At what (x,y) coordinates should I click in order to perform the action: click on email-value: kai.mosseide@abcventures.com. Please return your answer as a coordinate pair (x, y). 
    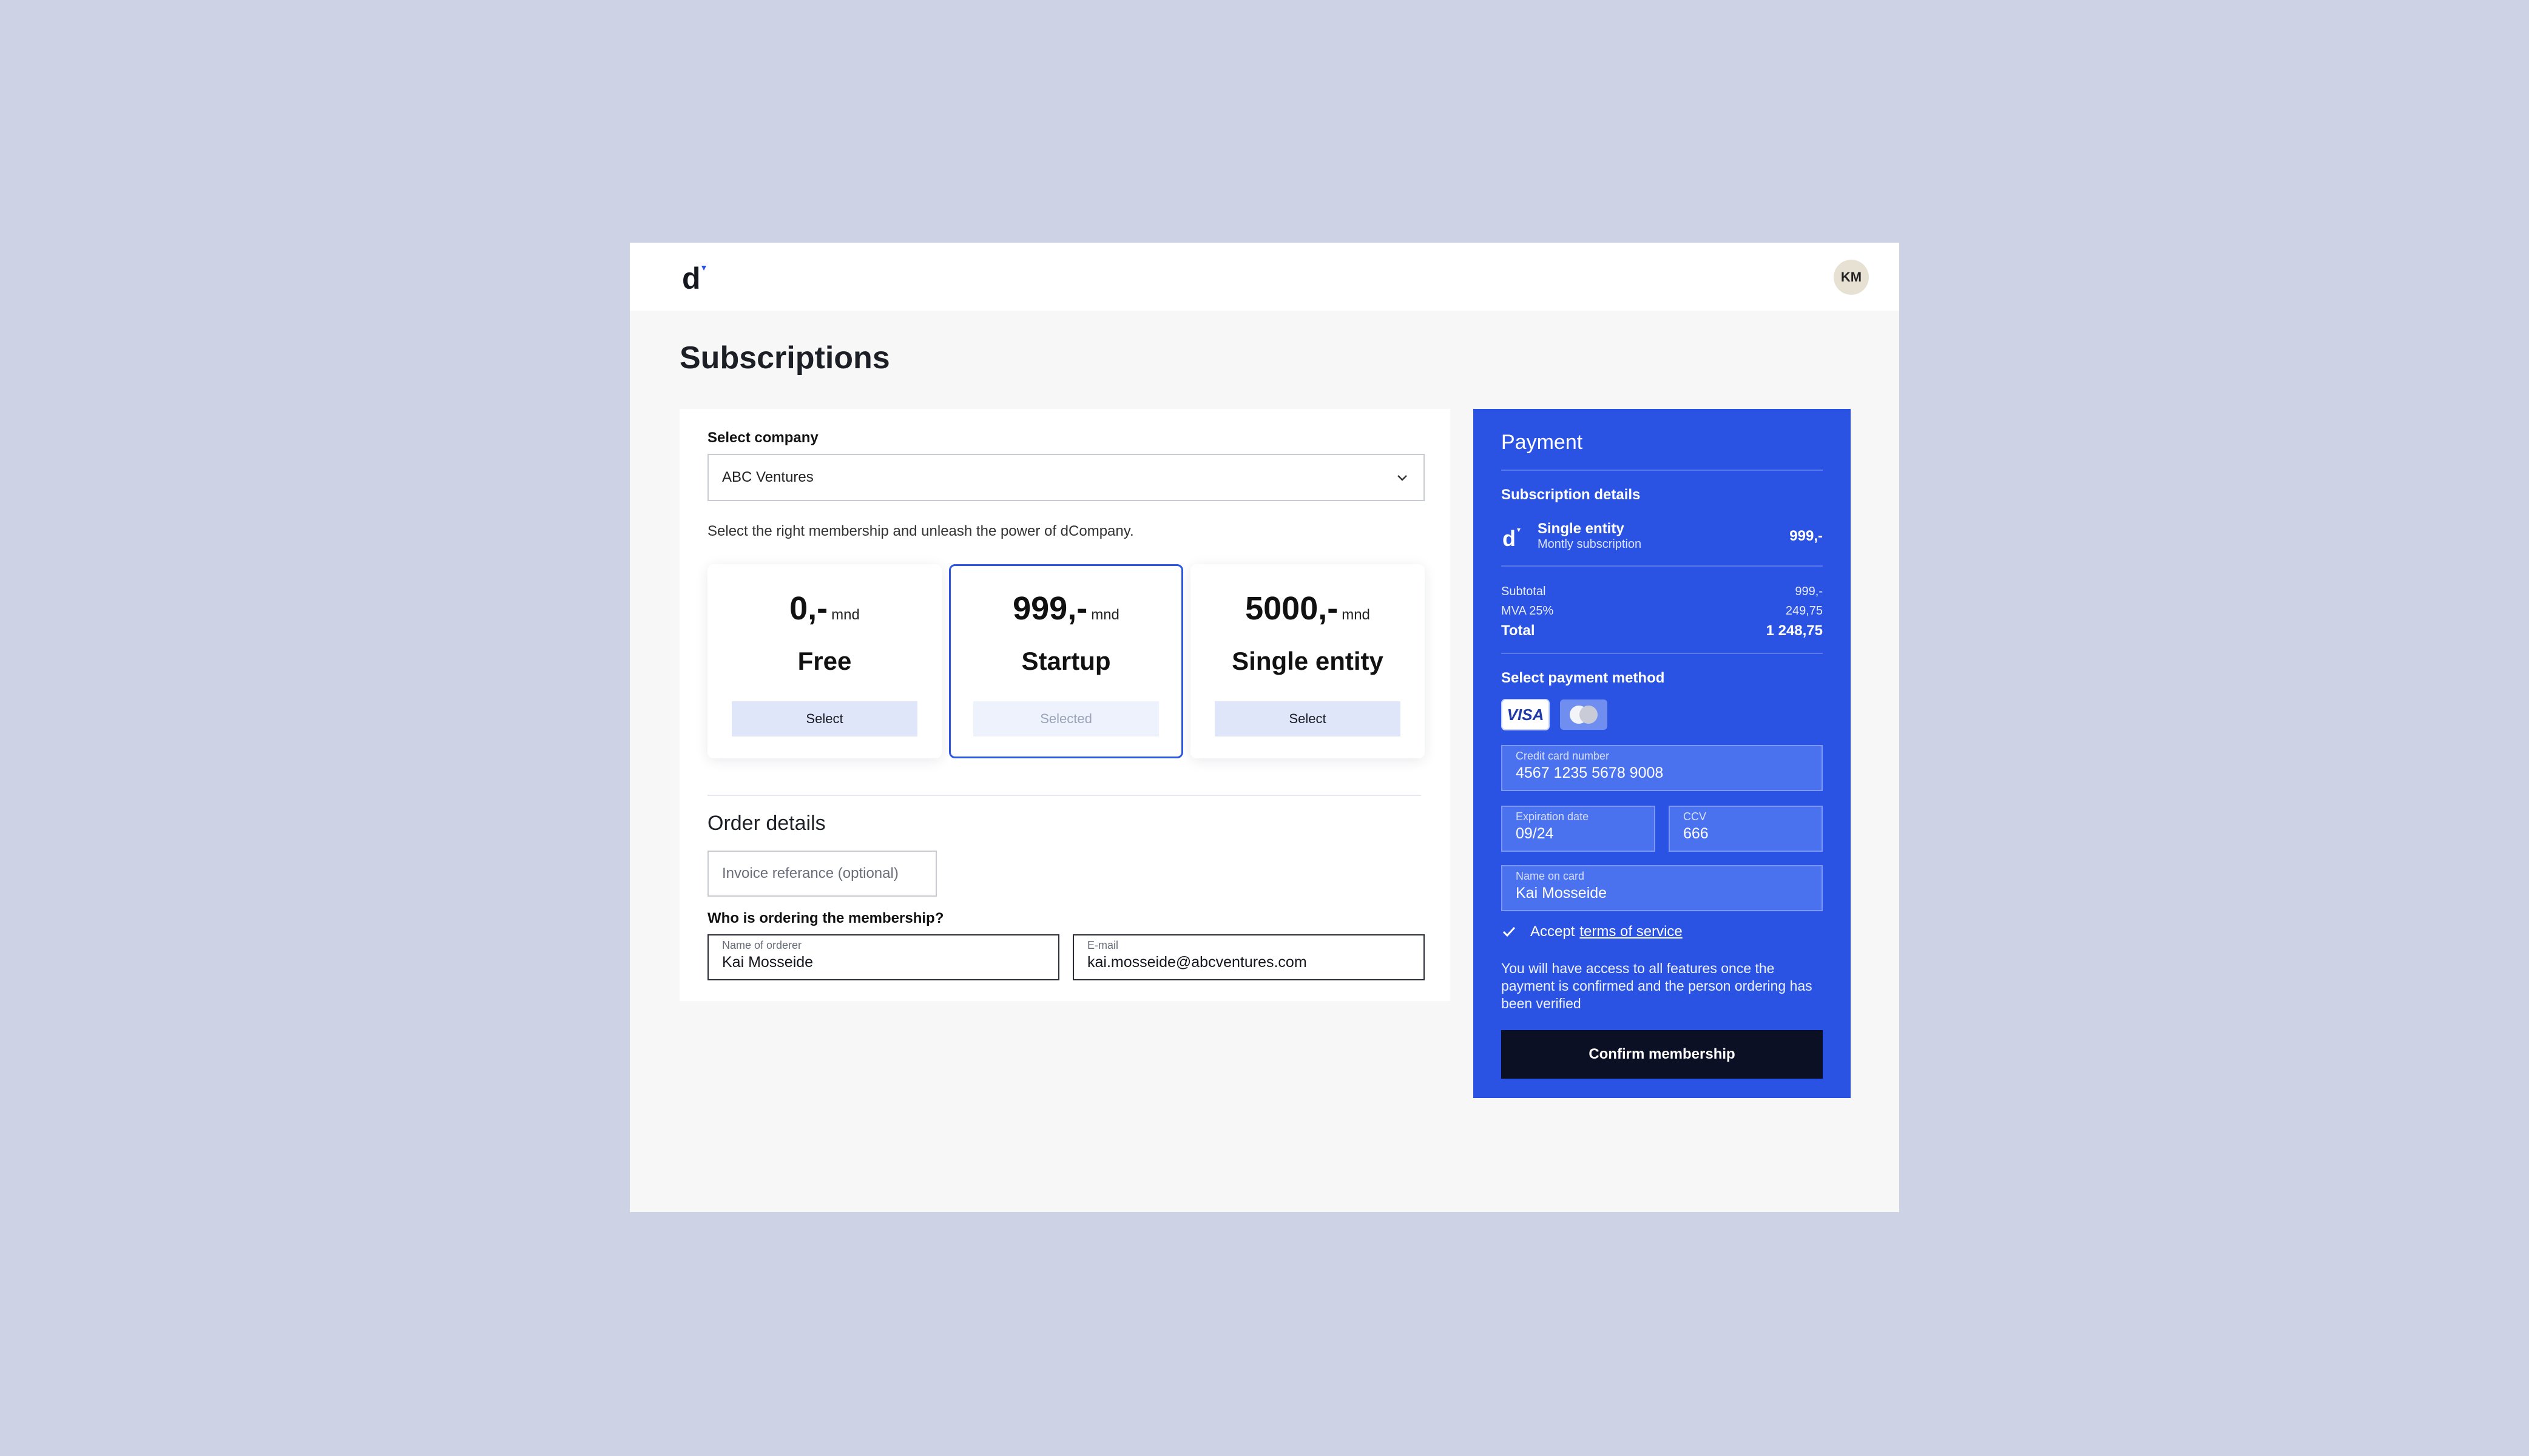
    Looking at the image, I should click on (1197, 962).